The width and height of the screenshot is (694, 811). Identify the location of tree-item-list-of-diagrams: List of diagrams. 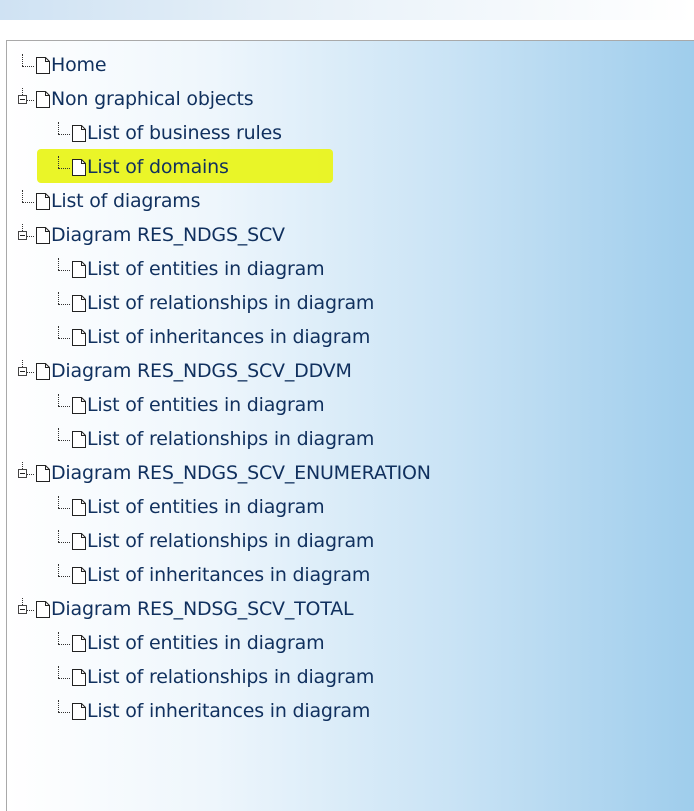
(350, 201).